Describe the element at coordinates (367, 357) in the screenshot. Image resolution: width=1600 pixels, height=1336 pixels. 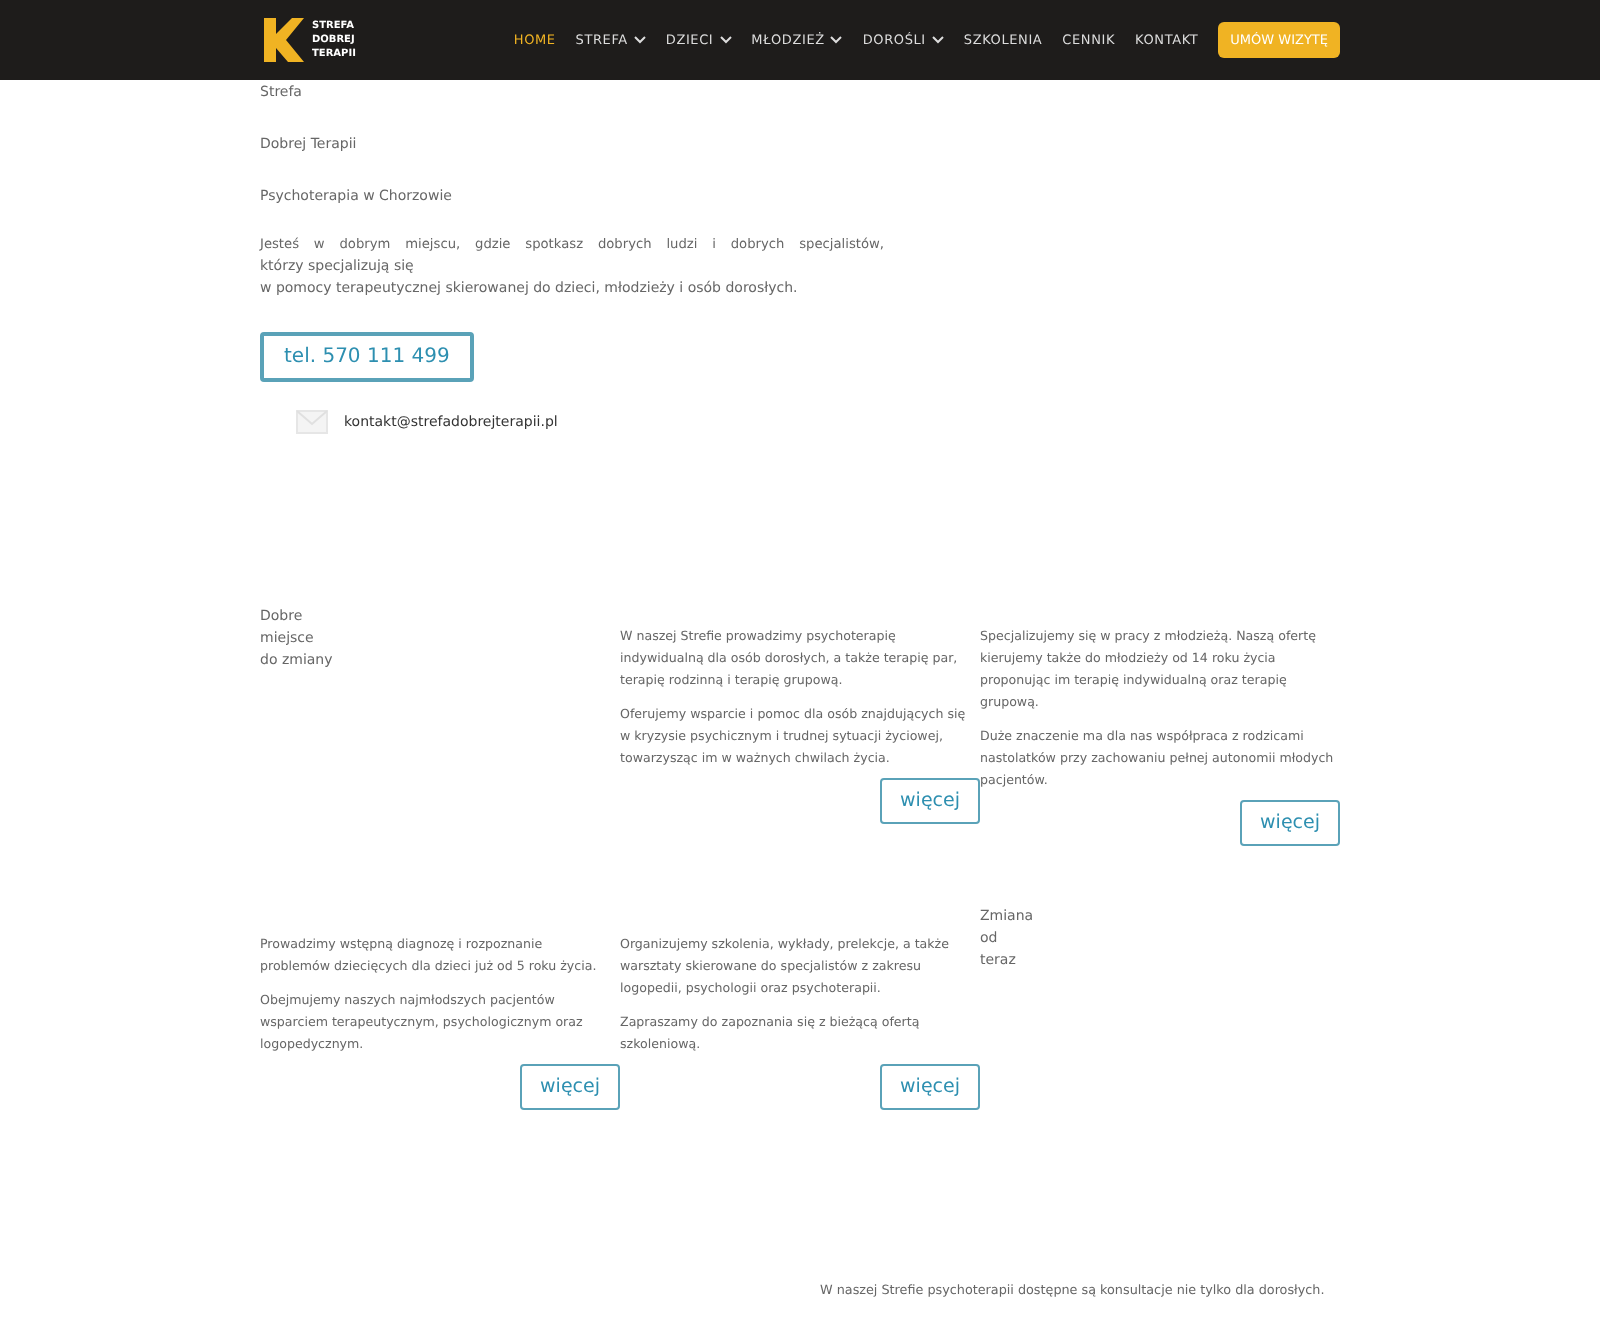
I see `phone-button: tel. 570 111 499` at that location.